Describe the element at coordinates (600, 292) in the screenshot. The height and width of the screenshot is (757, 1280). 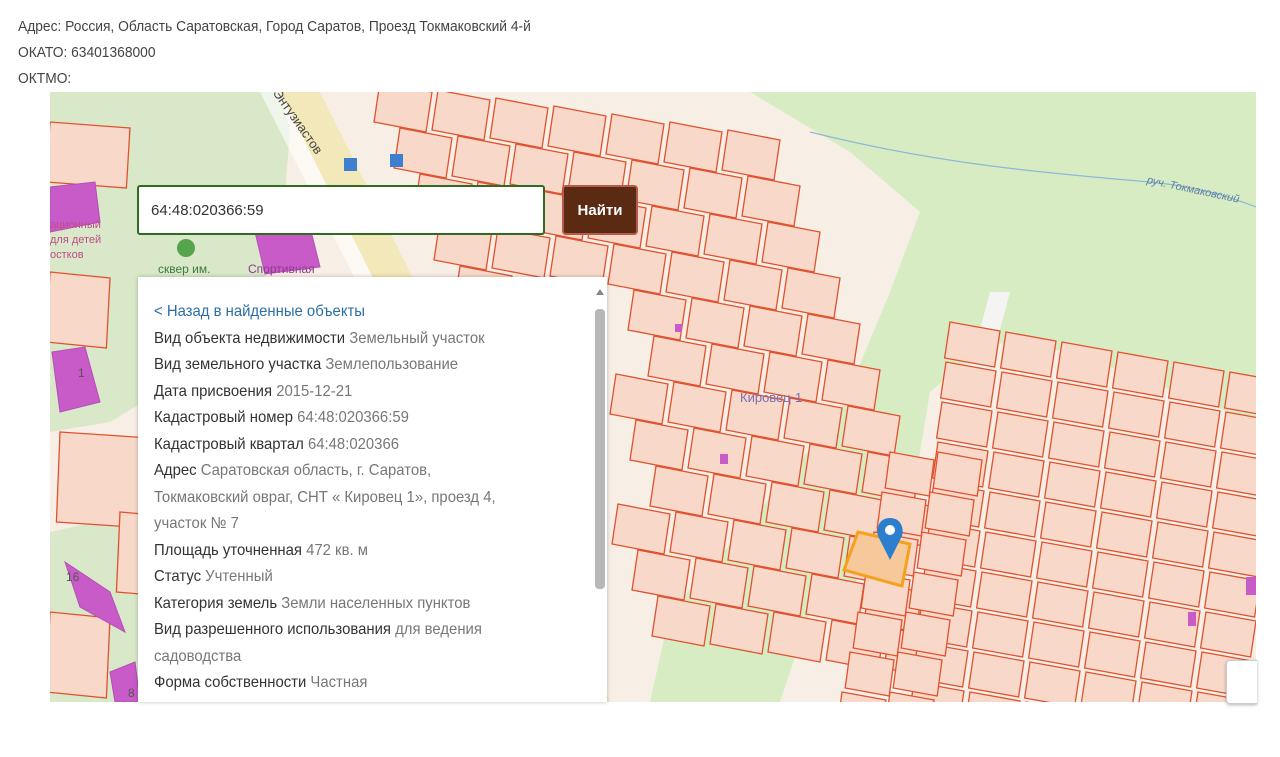
I see `scroll-up-icon` at that location.